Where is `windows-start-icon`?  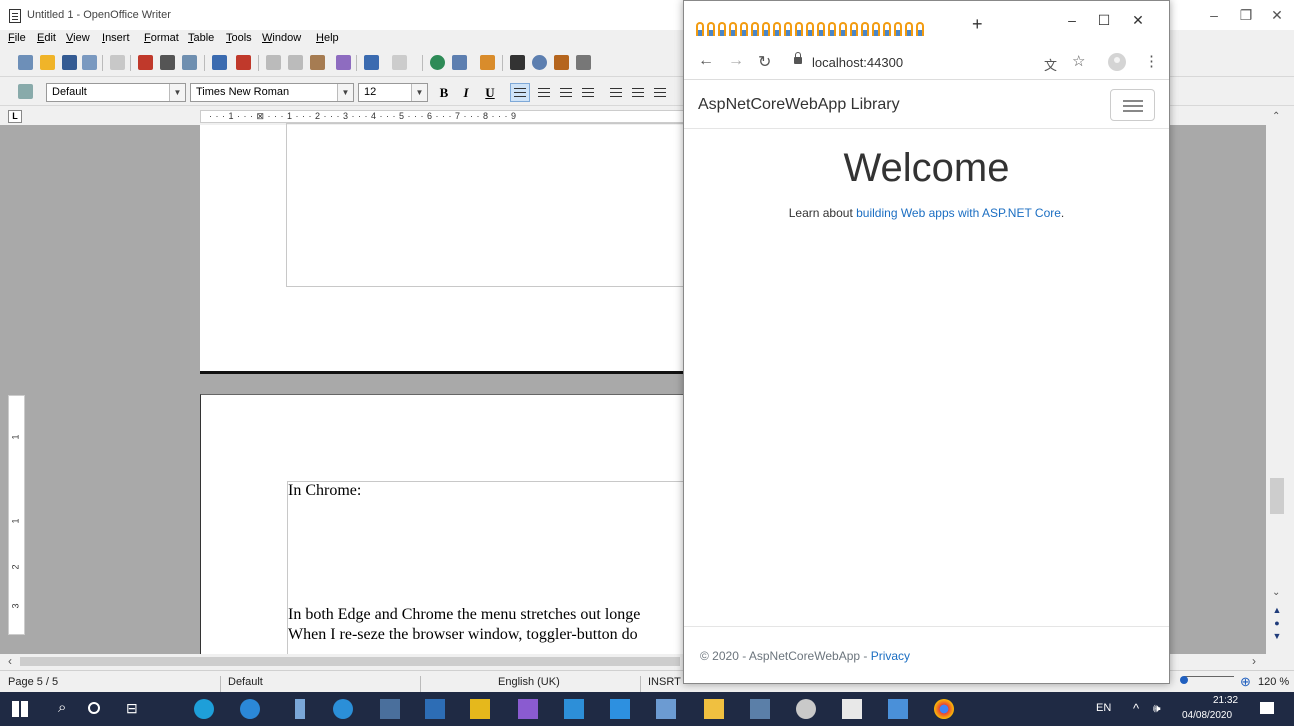
windows-start-icon is located at coordinates (20, 709).